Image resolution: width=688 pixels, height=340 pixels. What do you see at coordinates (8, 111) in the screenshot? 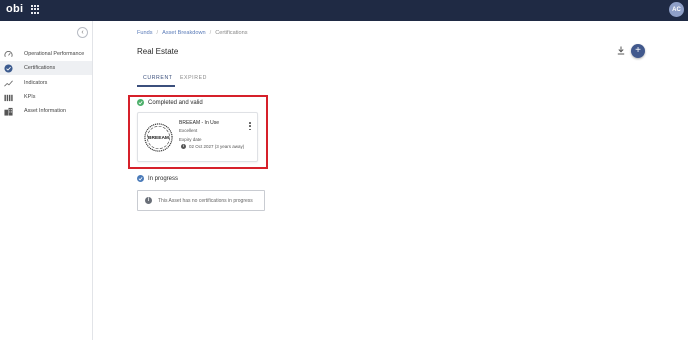
I see `building-icon` at bounding box center [8, 111].